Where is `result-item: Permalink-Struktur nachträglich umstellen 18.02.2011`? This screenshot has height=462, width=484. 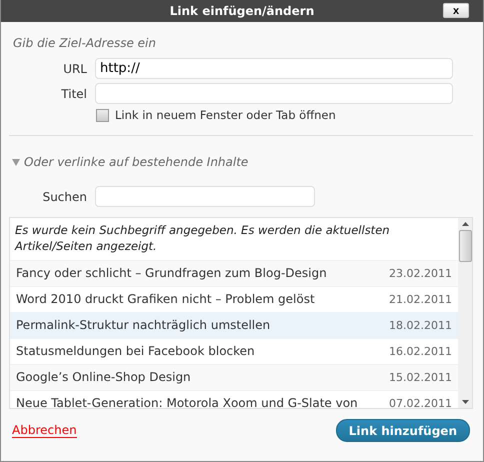
result-item: Permalink-Struktur nachträglich umstellen 18.02.2011 is located at coordinates (234, 326).